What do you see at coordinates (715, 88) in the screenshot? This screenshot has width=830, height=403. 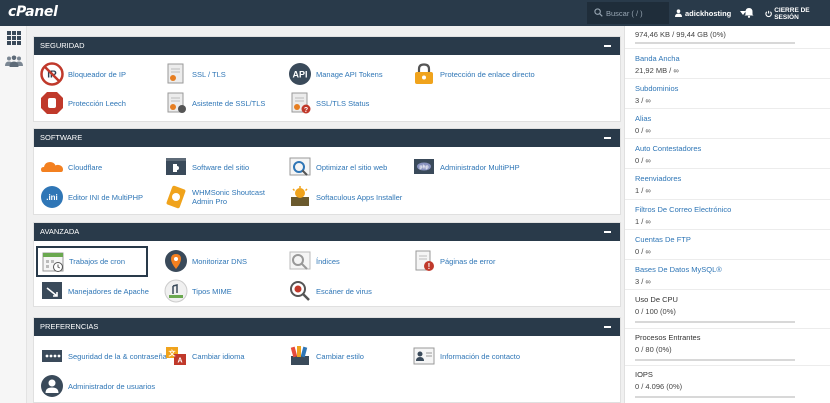 I see `stat-name: Subdominios` at bounding box center [715, 88].